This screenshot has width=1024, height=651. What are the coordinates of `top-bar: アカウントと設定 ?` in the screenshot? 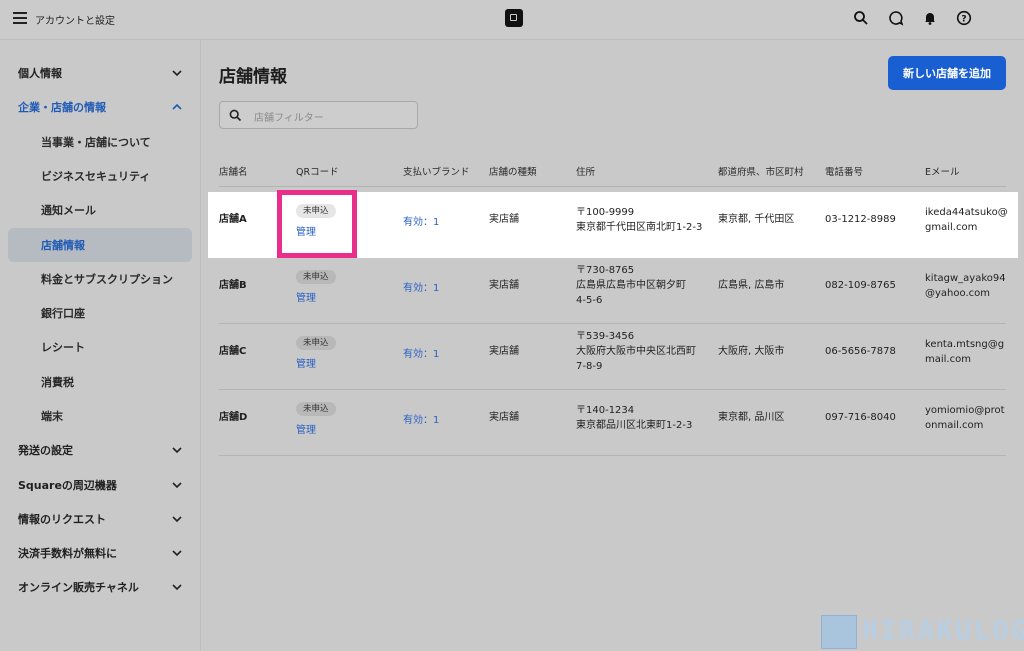 It's located at (512, 20).